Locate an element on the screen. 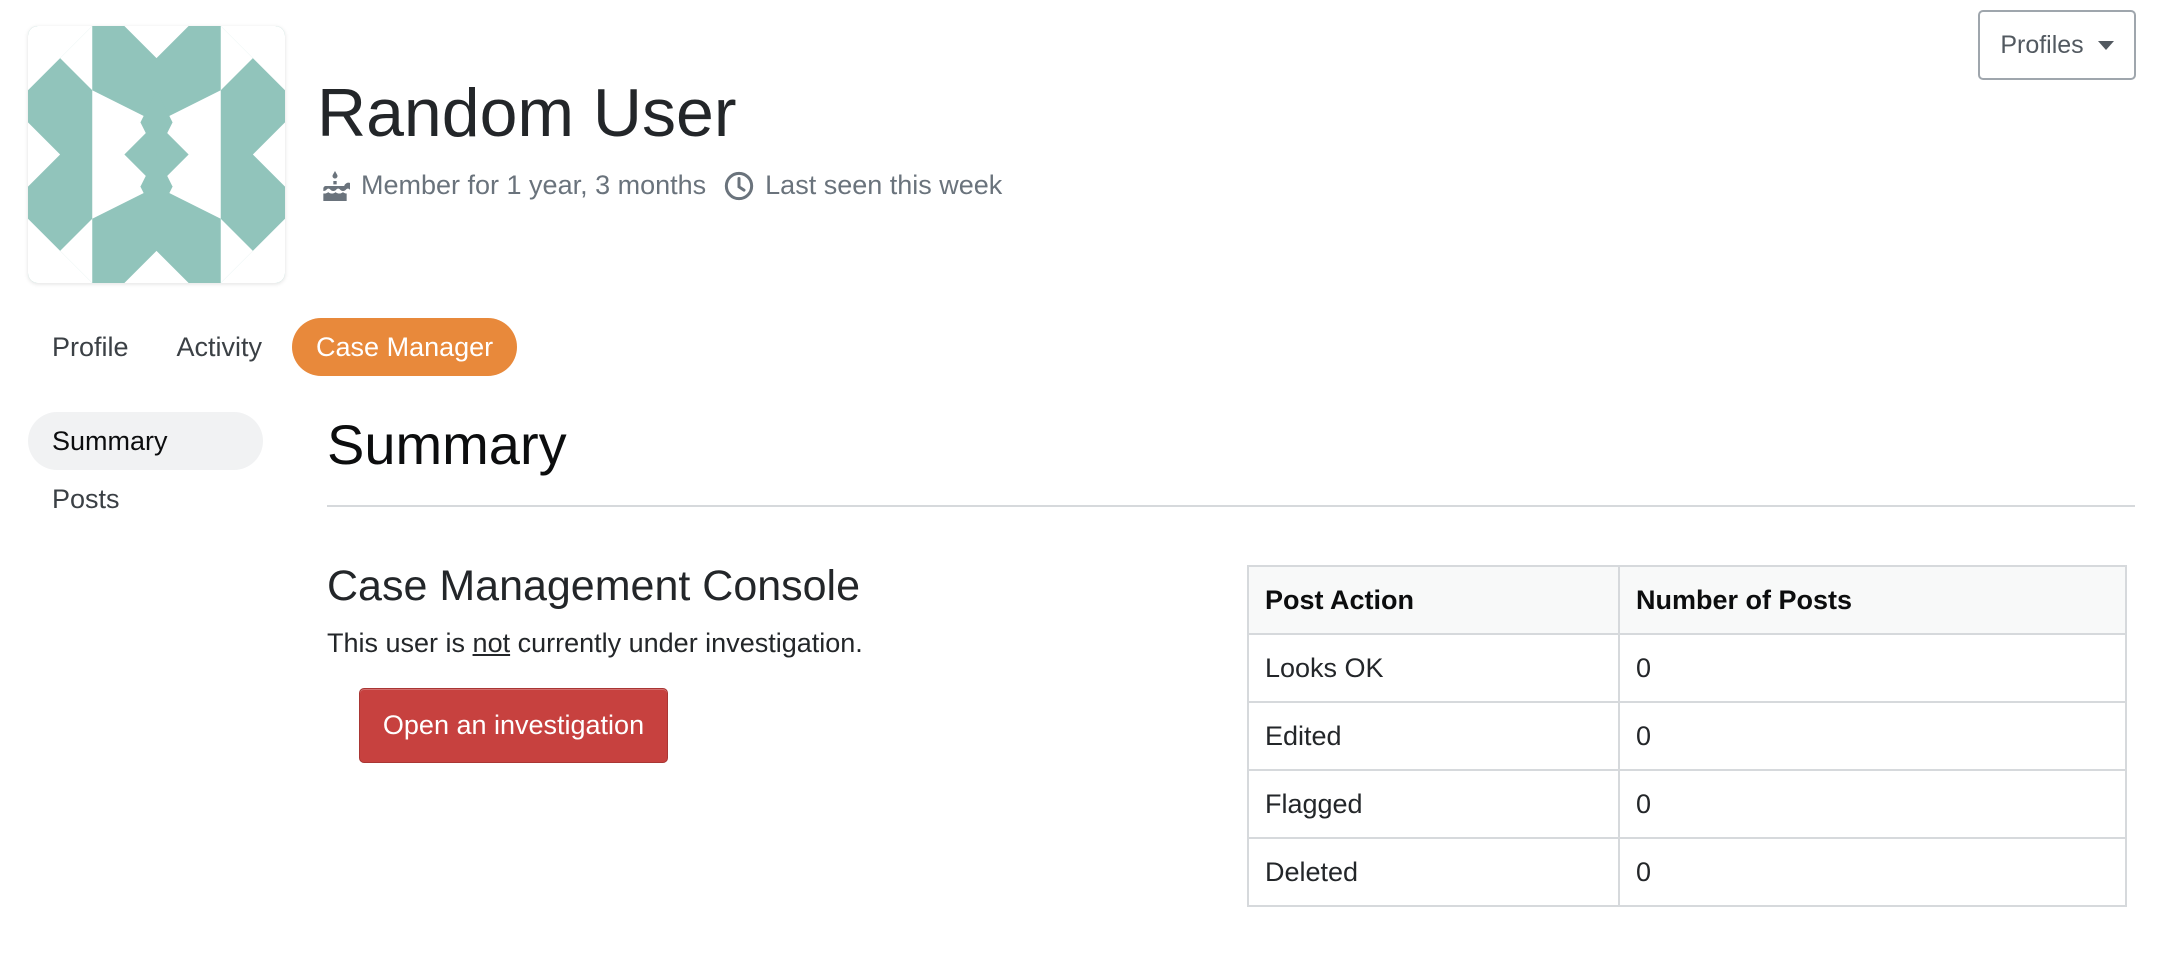 This screenshot has width=2162, height=960. cell-post-action: Flagged is located at coordinates (1433, 804).